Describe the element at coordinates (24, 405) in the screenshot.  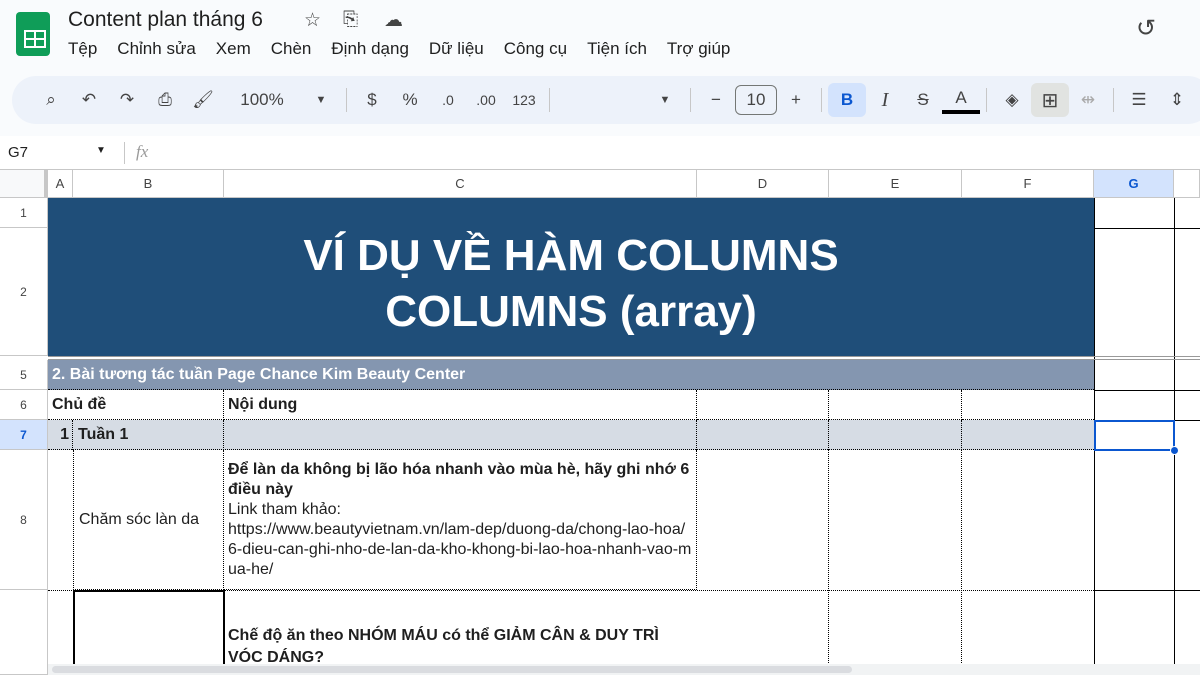
I see `row-header-6: 6` at that location.